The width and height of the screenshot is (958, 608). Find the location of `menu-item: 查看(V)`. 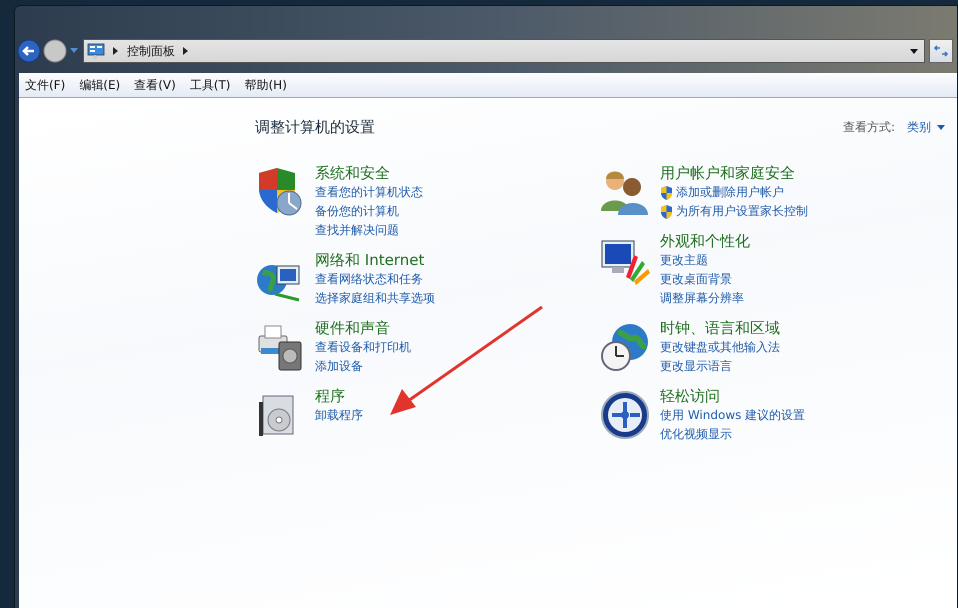

menu-item: 查看(V) is located at coordinates (155, 85).